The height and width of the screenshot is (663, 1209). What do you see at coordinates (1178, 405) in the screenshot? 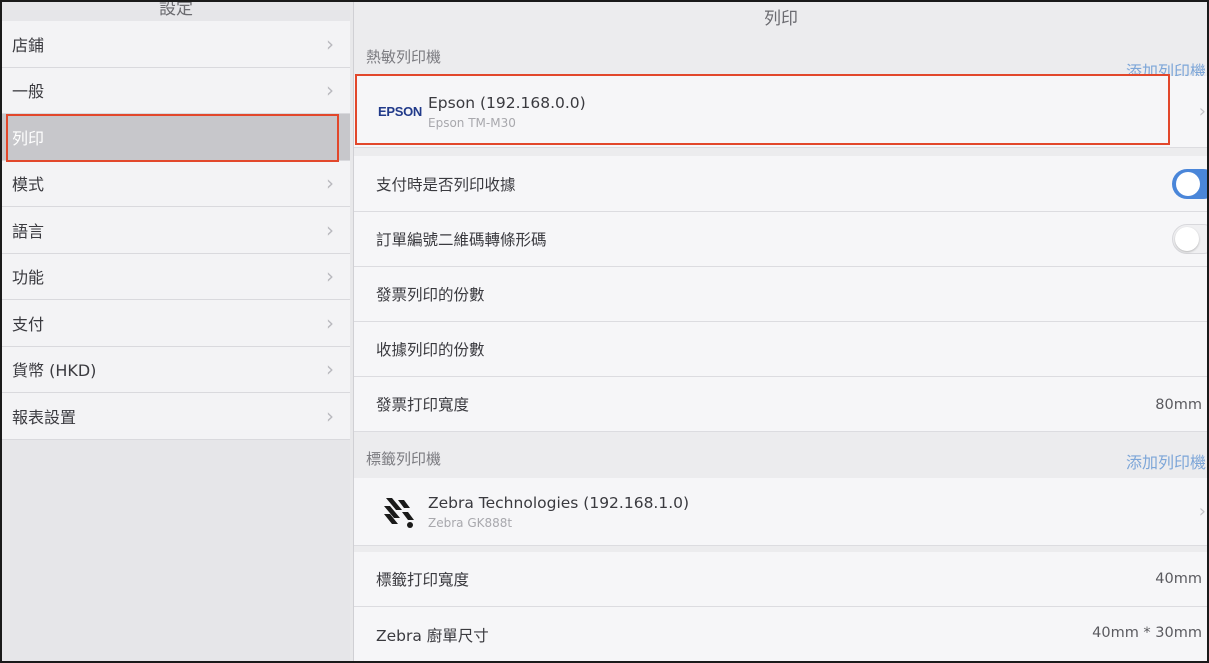
I see `invoice-width-value: 80mm` at bounding box center [1178, 405].